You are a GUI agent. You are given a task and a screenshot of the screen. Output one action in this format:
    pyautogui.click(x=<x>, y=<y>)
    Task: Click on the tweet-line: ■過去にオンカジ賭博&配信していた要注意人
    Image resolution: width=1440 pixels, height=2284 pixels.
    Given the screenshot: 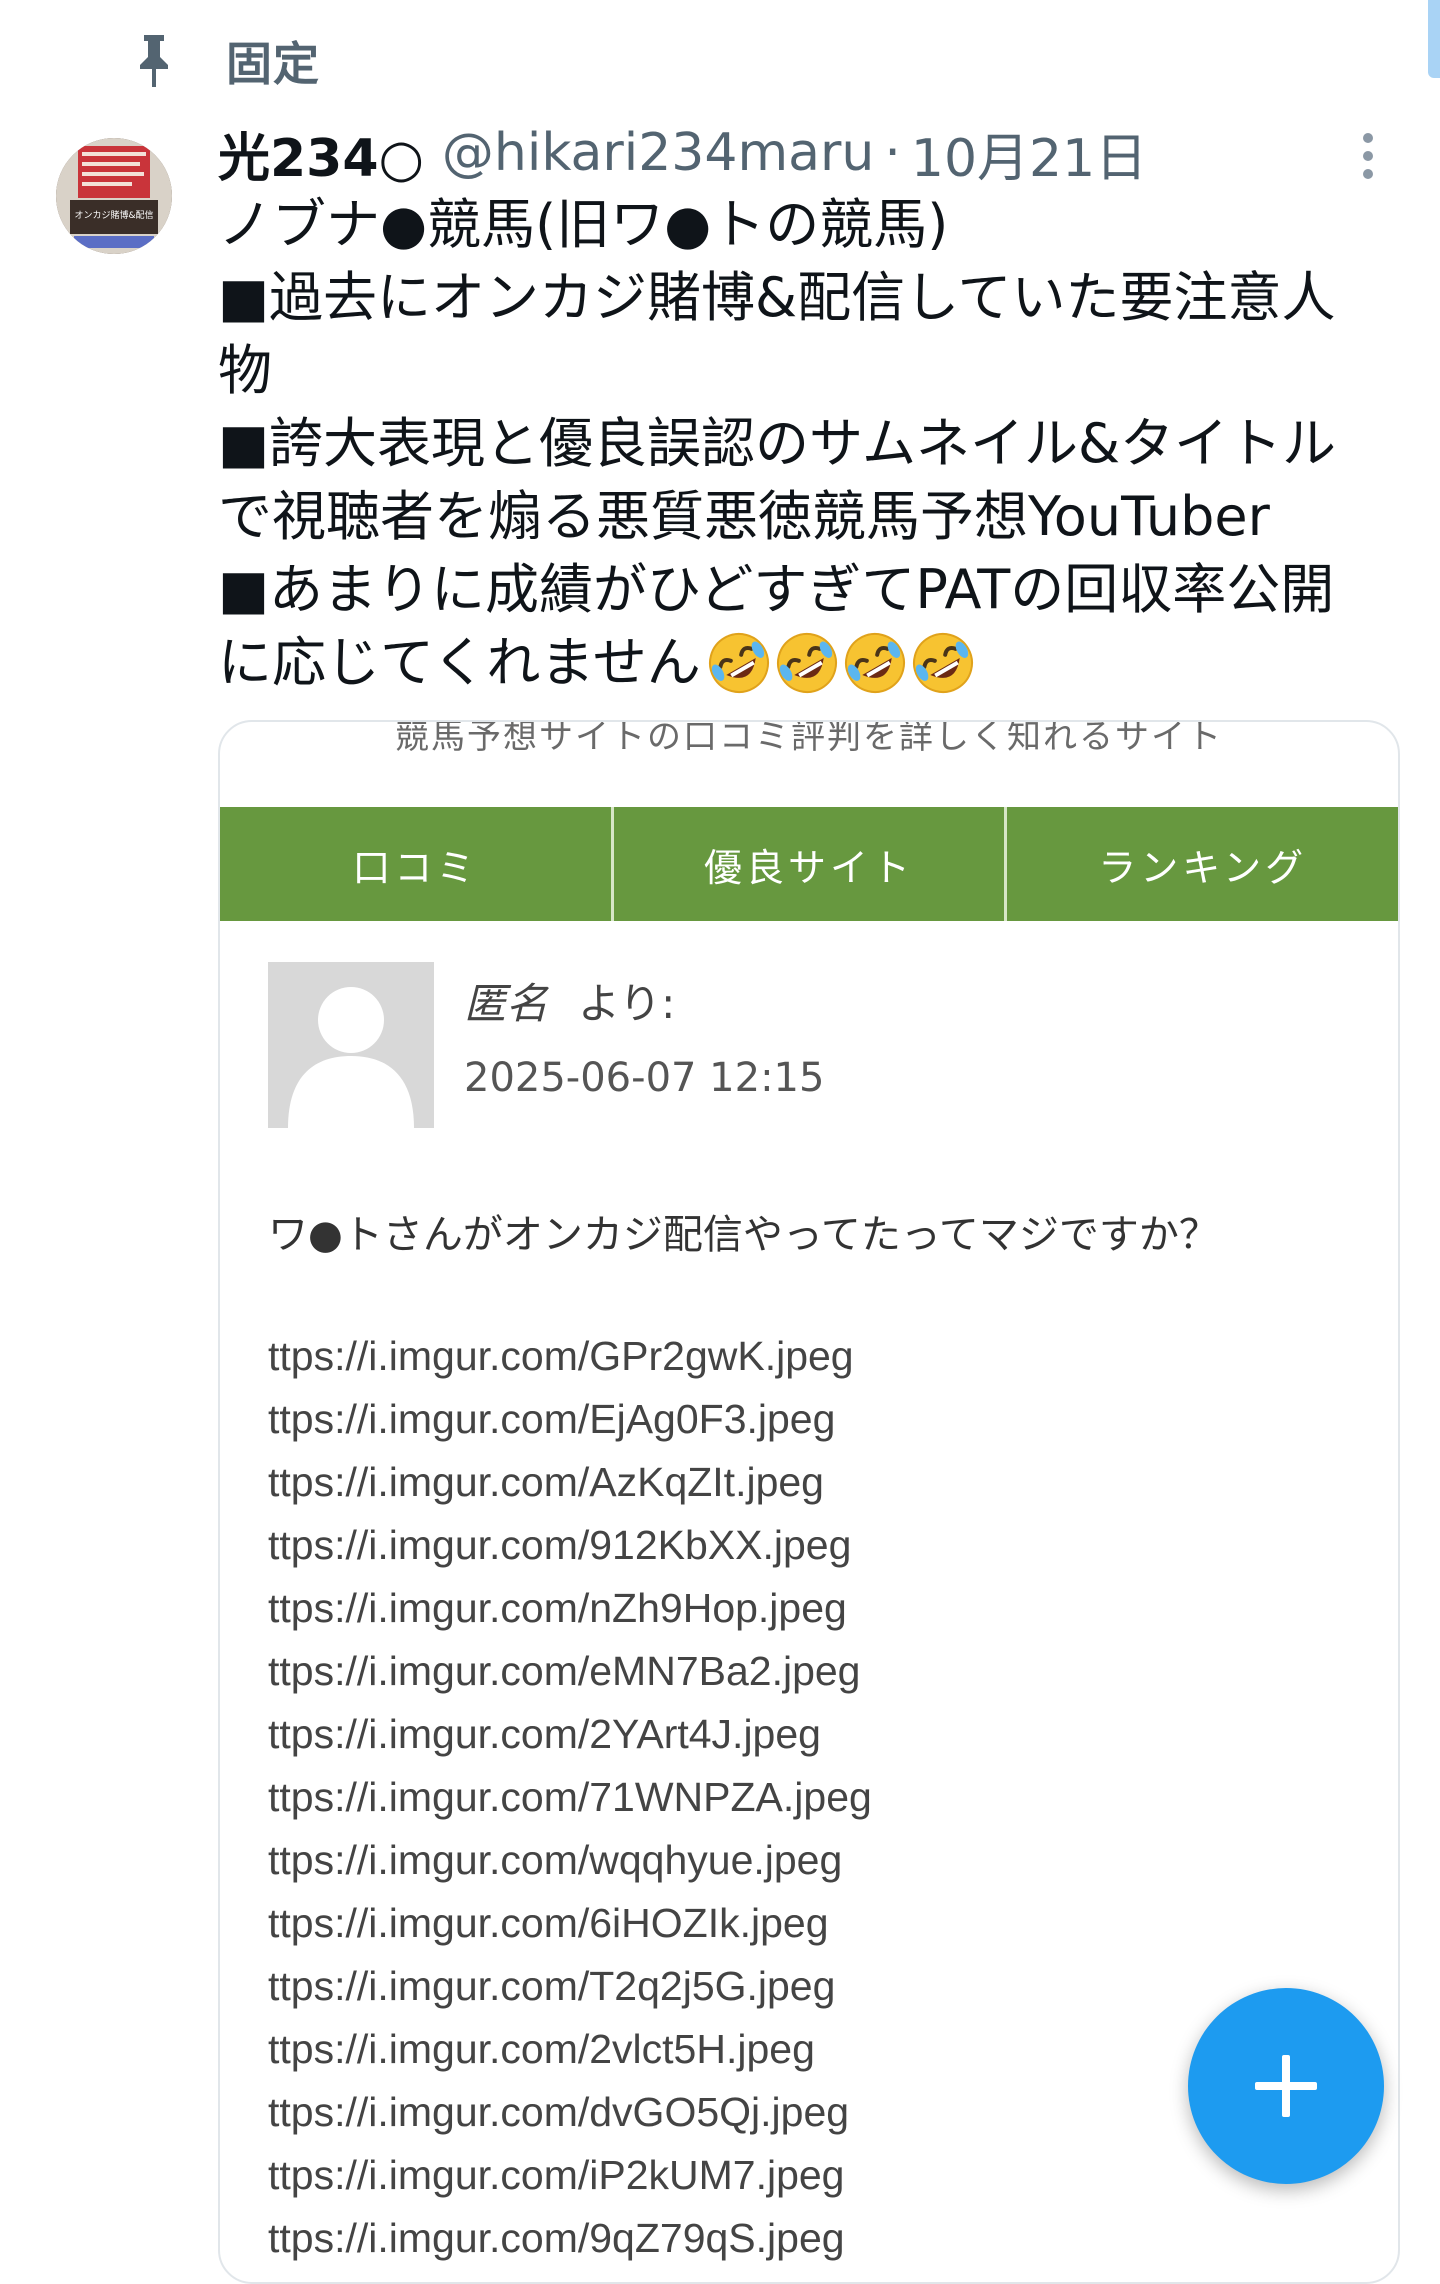 What is the action you would take?
    pyautogui.click(x=777, y=297)
    